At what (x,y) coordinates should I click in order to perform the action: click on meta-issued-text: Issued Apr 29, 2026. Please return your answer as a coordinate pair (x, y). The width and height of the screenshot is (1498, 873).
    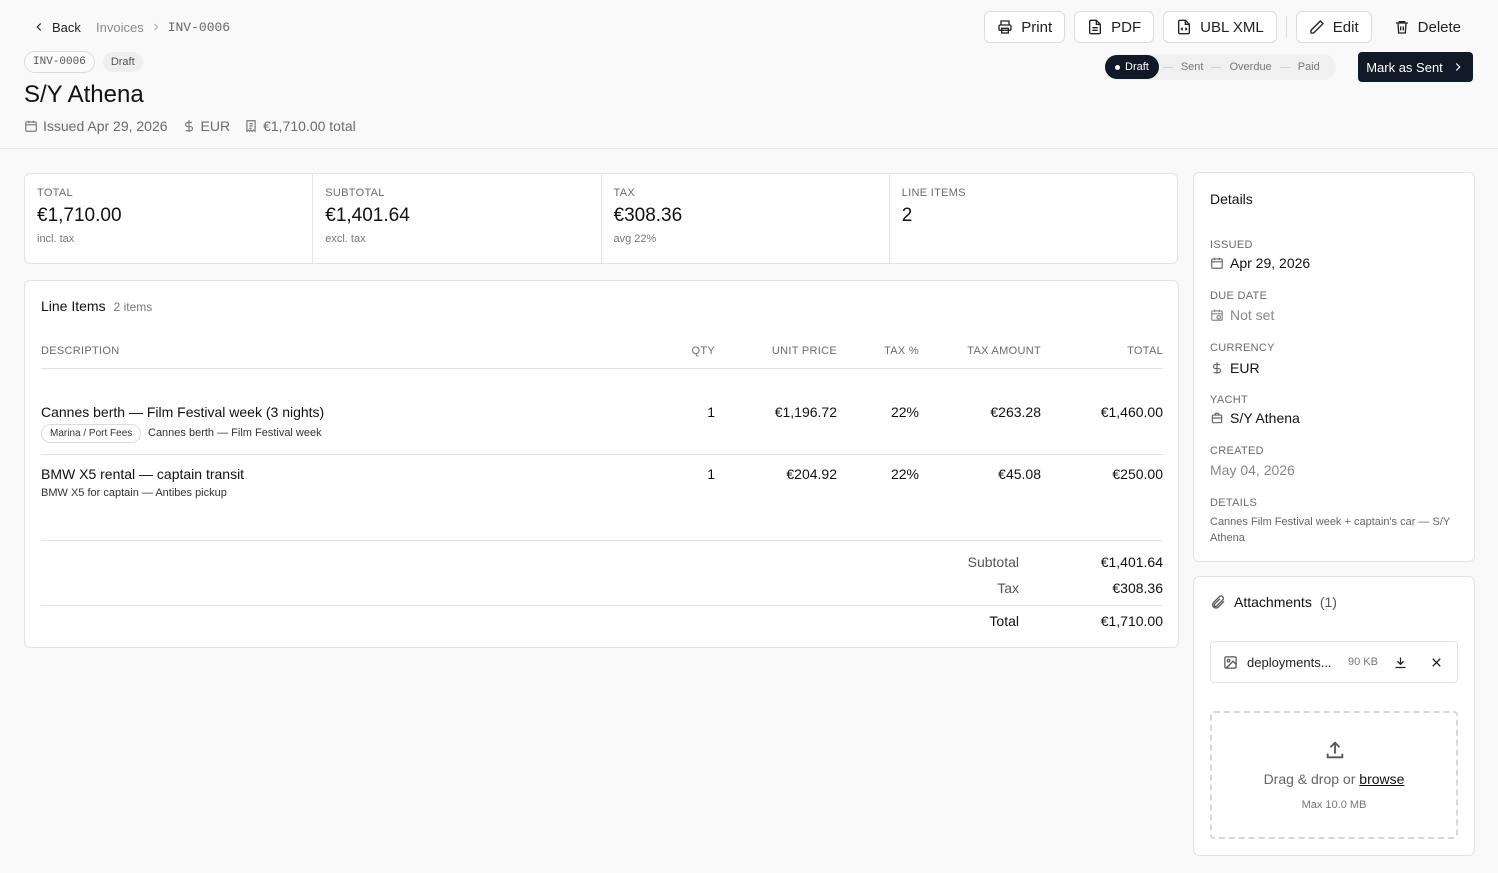
    Looking at the image, I should click on (105, 126).